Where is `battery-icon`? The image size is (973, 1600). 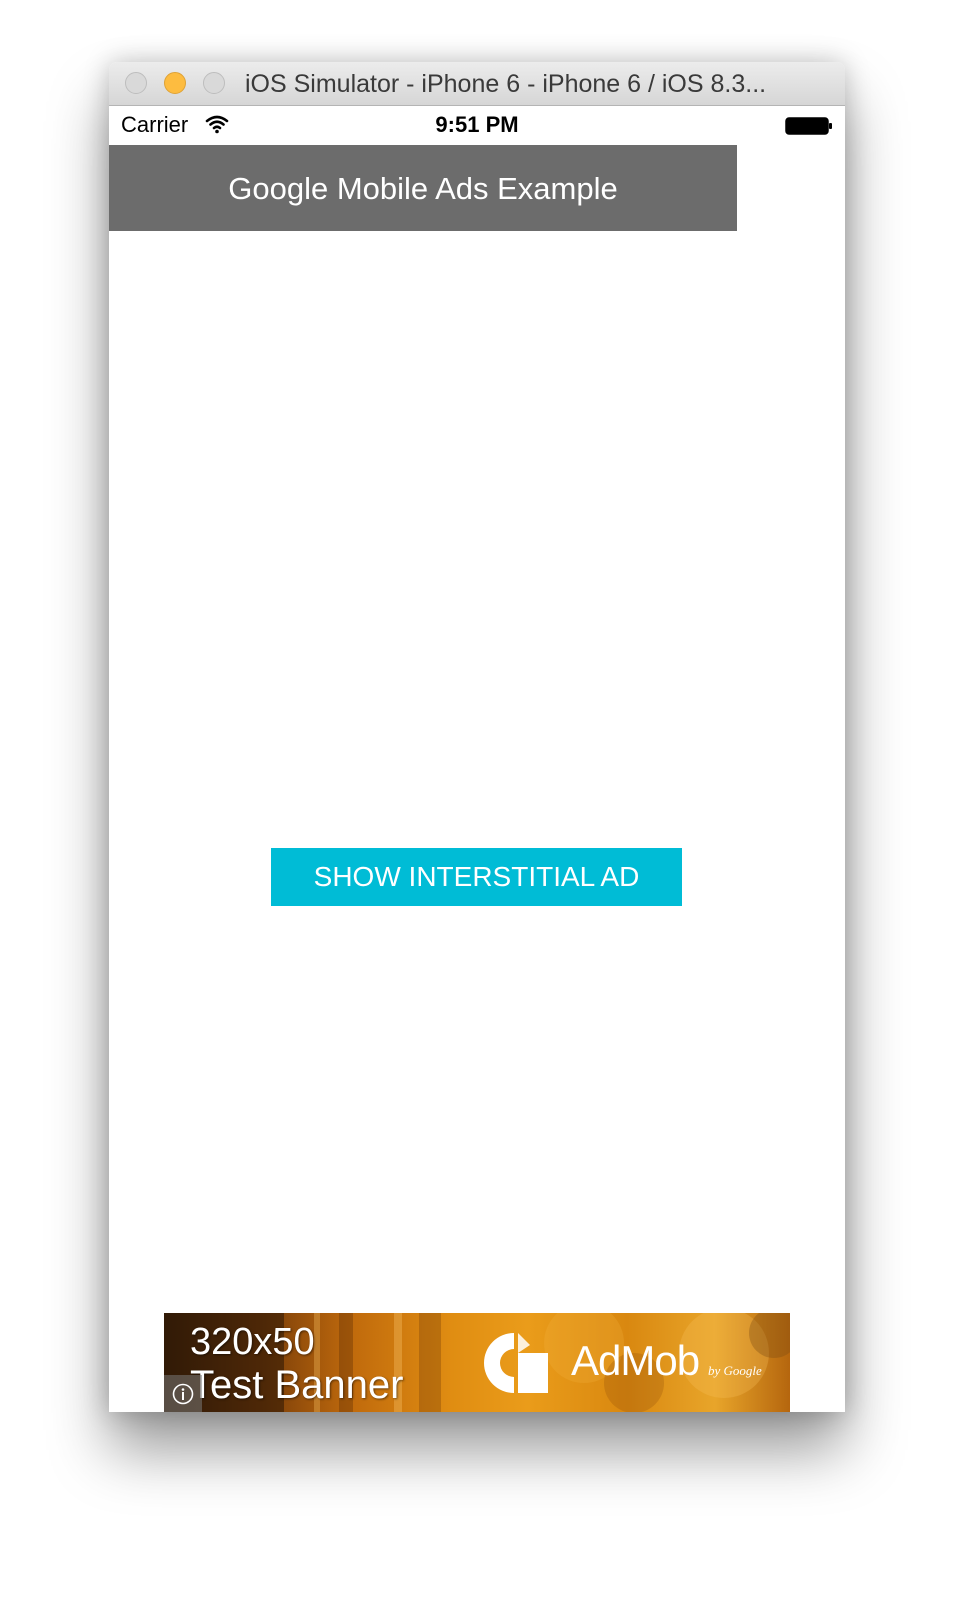 battery-icon is located at coordinates (808, 126).